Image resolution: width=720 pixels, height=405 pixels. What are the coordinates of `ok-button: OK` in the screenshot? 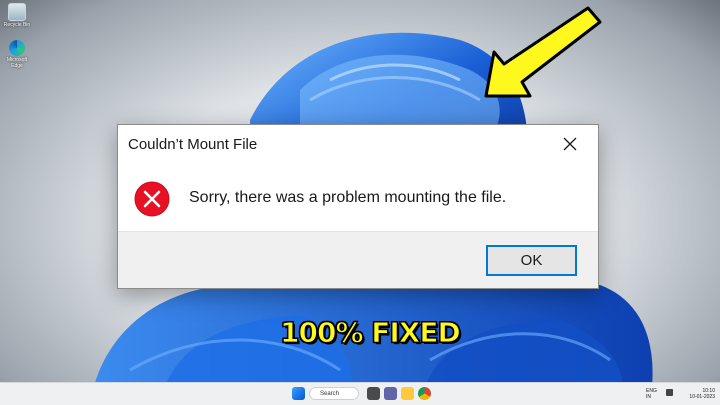 It's located at (531, 260).